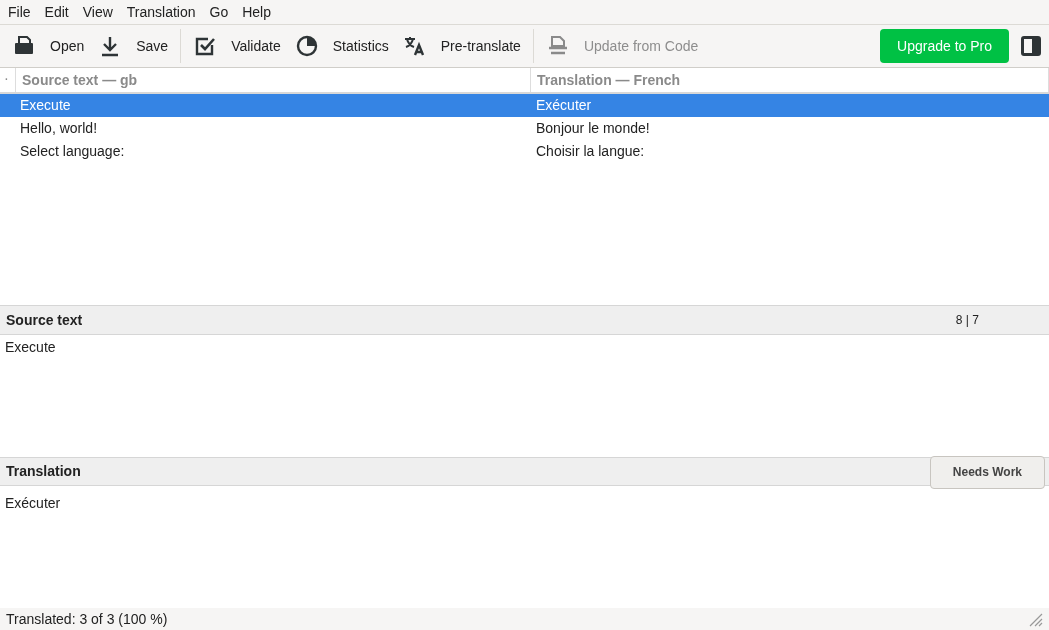  Describe the element at coordinates (72, 151) in the screenshot. I see `table-cell-text: Select language:` at that location.